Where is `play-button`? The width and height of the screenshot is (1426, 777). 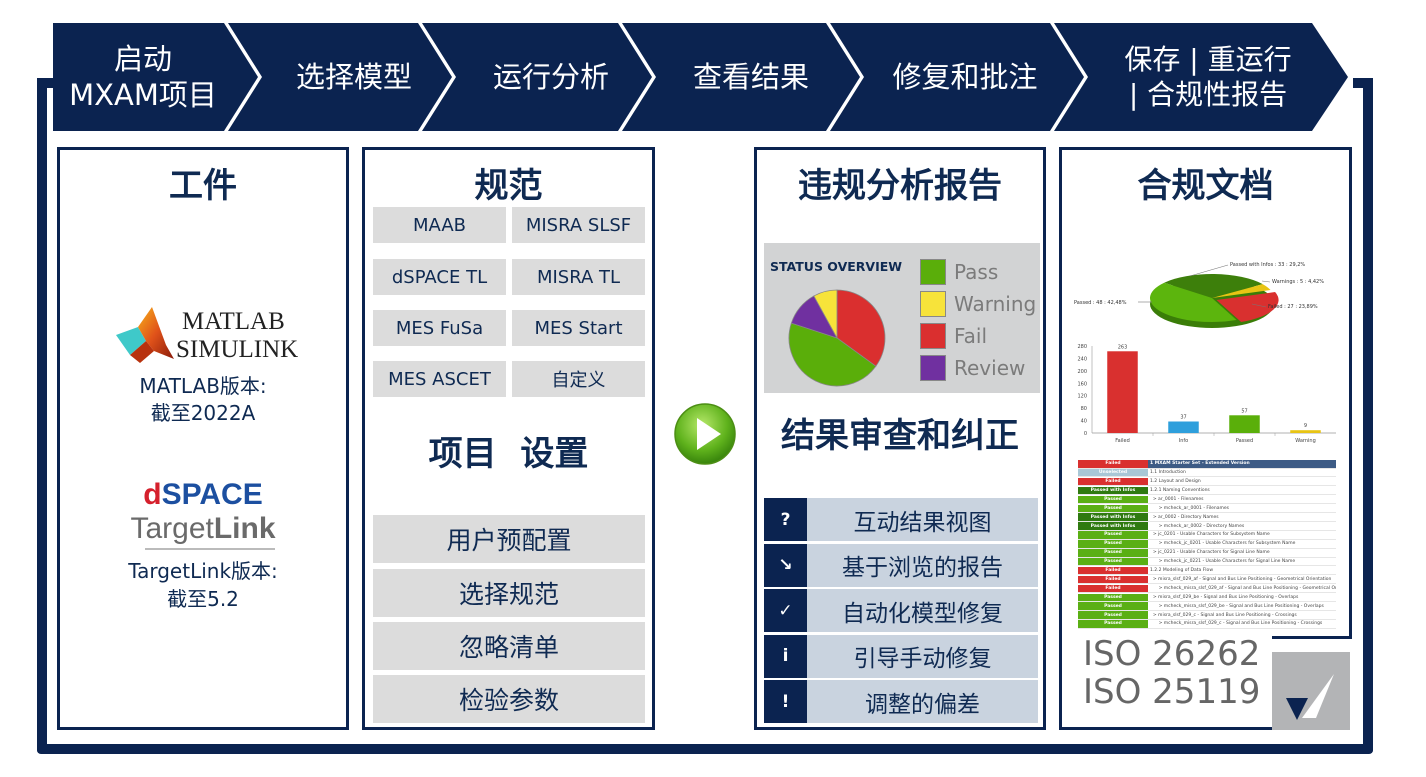 play-button is located at coordinates (705, 434).